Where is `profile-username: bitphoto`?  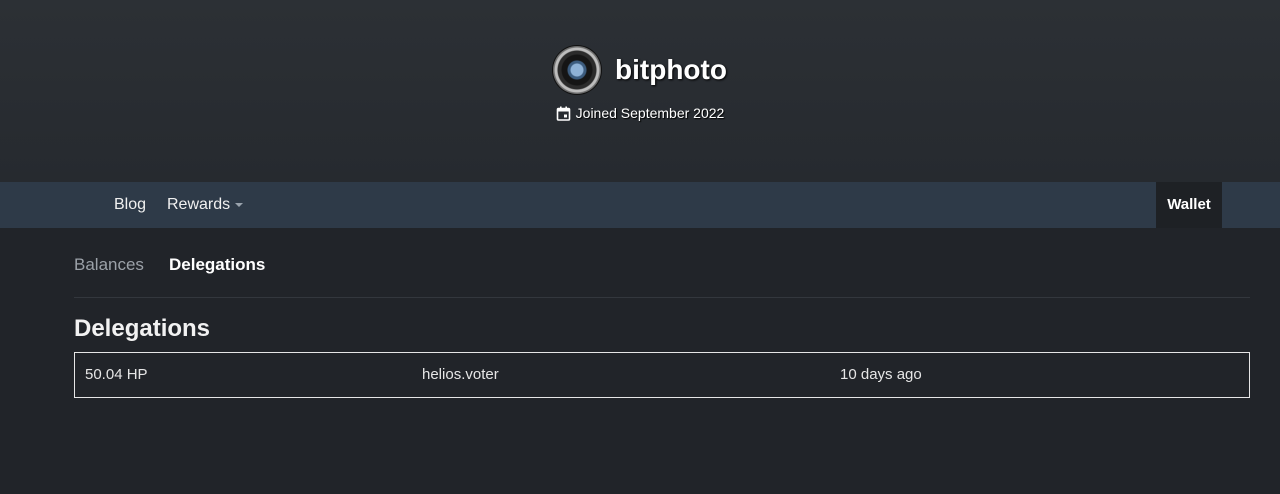
profile-username: bitphoto is located at coordinates (671, 69).